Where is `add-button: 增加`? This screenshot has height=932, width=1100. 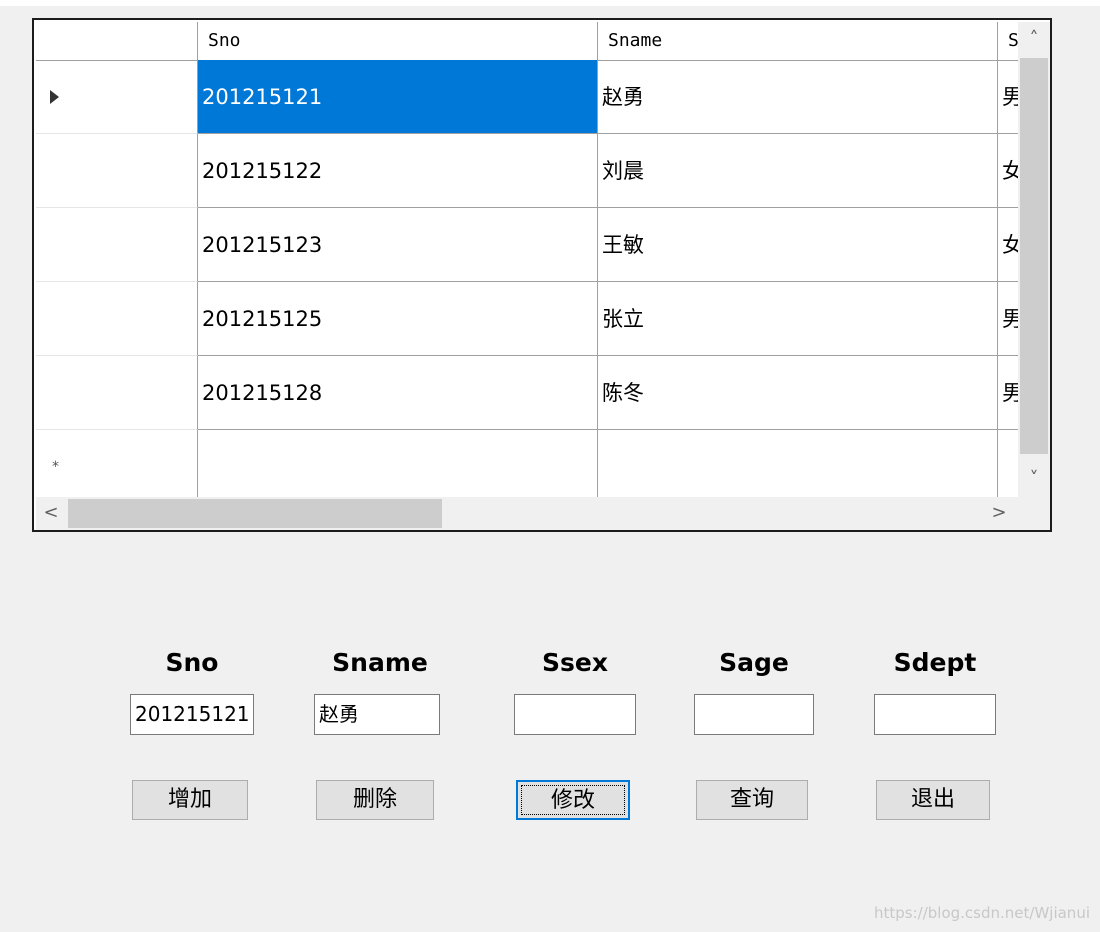 add-button: 增加 is located at coordinates (190, 800).